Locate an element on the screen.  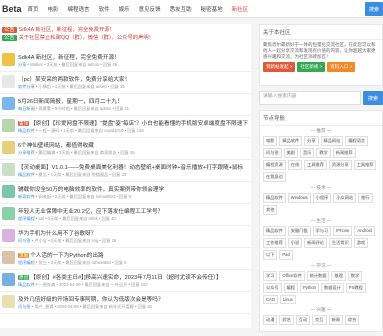
node-chip: CAD is located at coordinates (270, 299).